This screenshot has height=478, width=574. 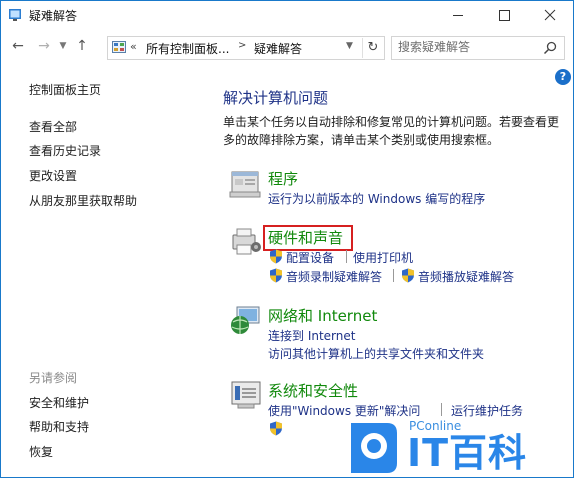 I want to click on close-icon, so click(x=550, y=15).